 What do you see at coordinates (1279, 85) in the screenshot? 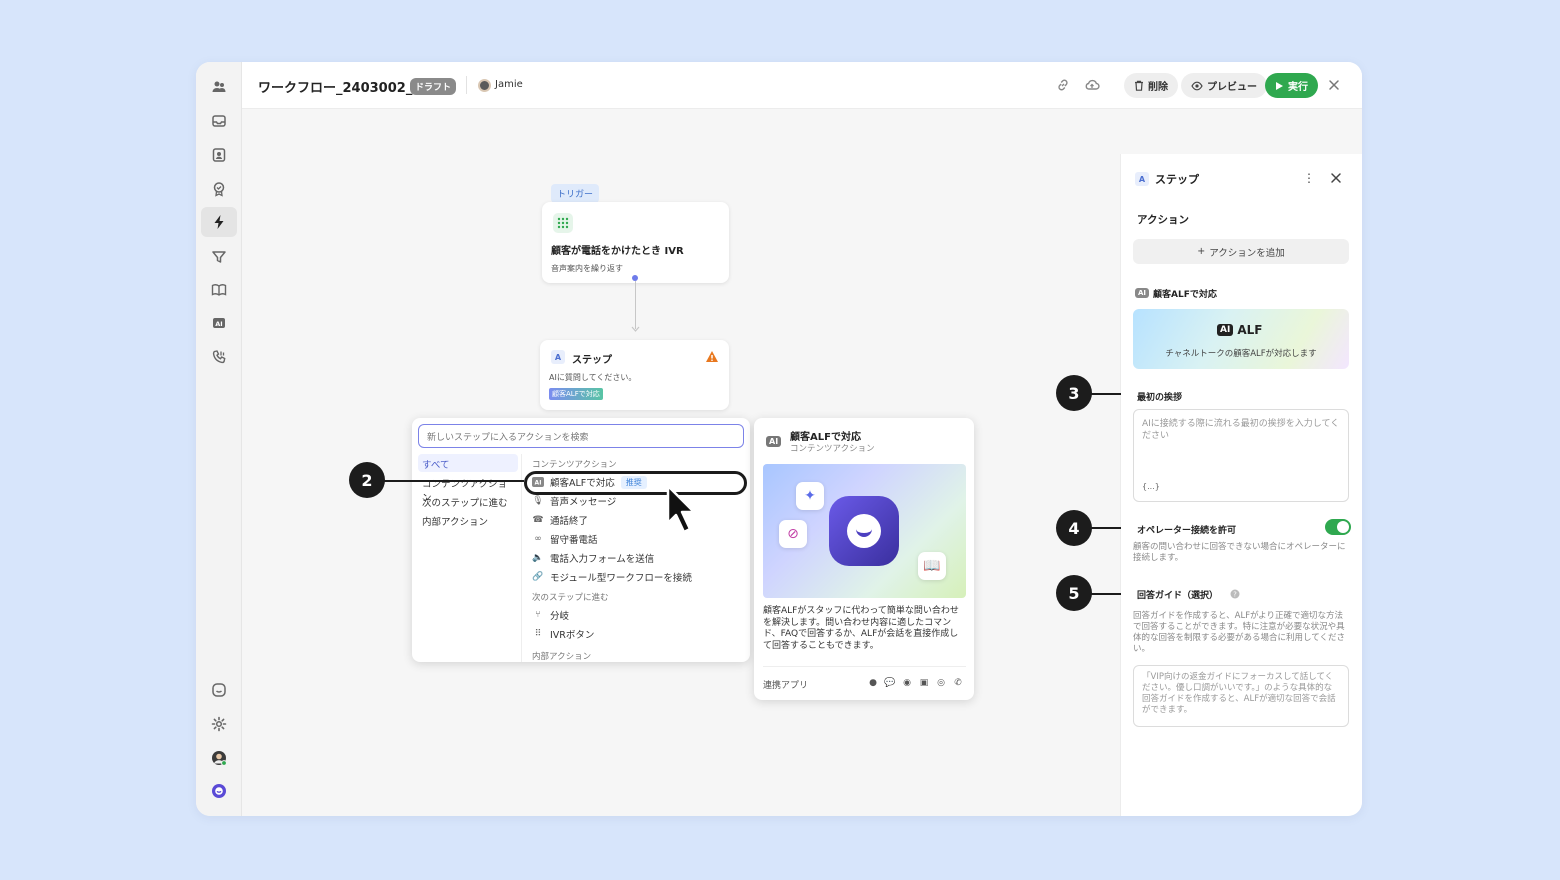
I see `play-icon` at bounding box center [1279, 85].